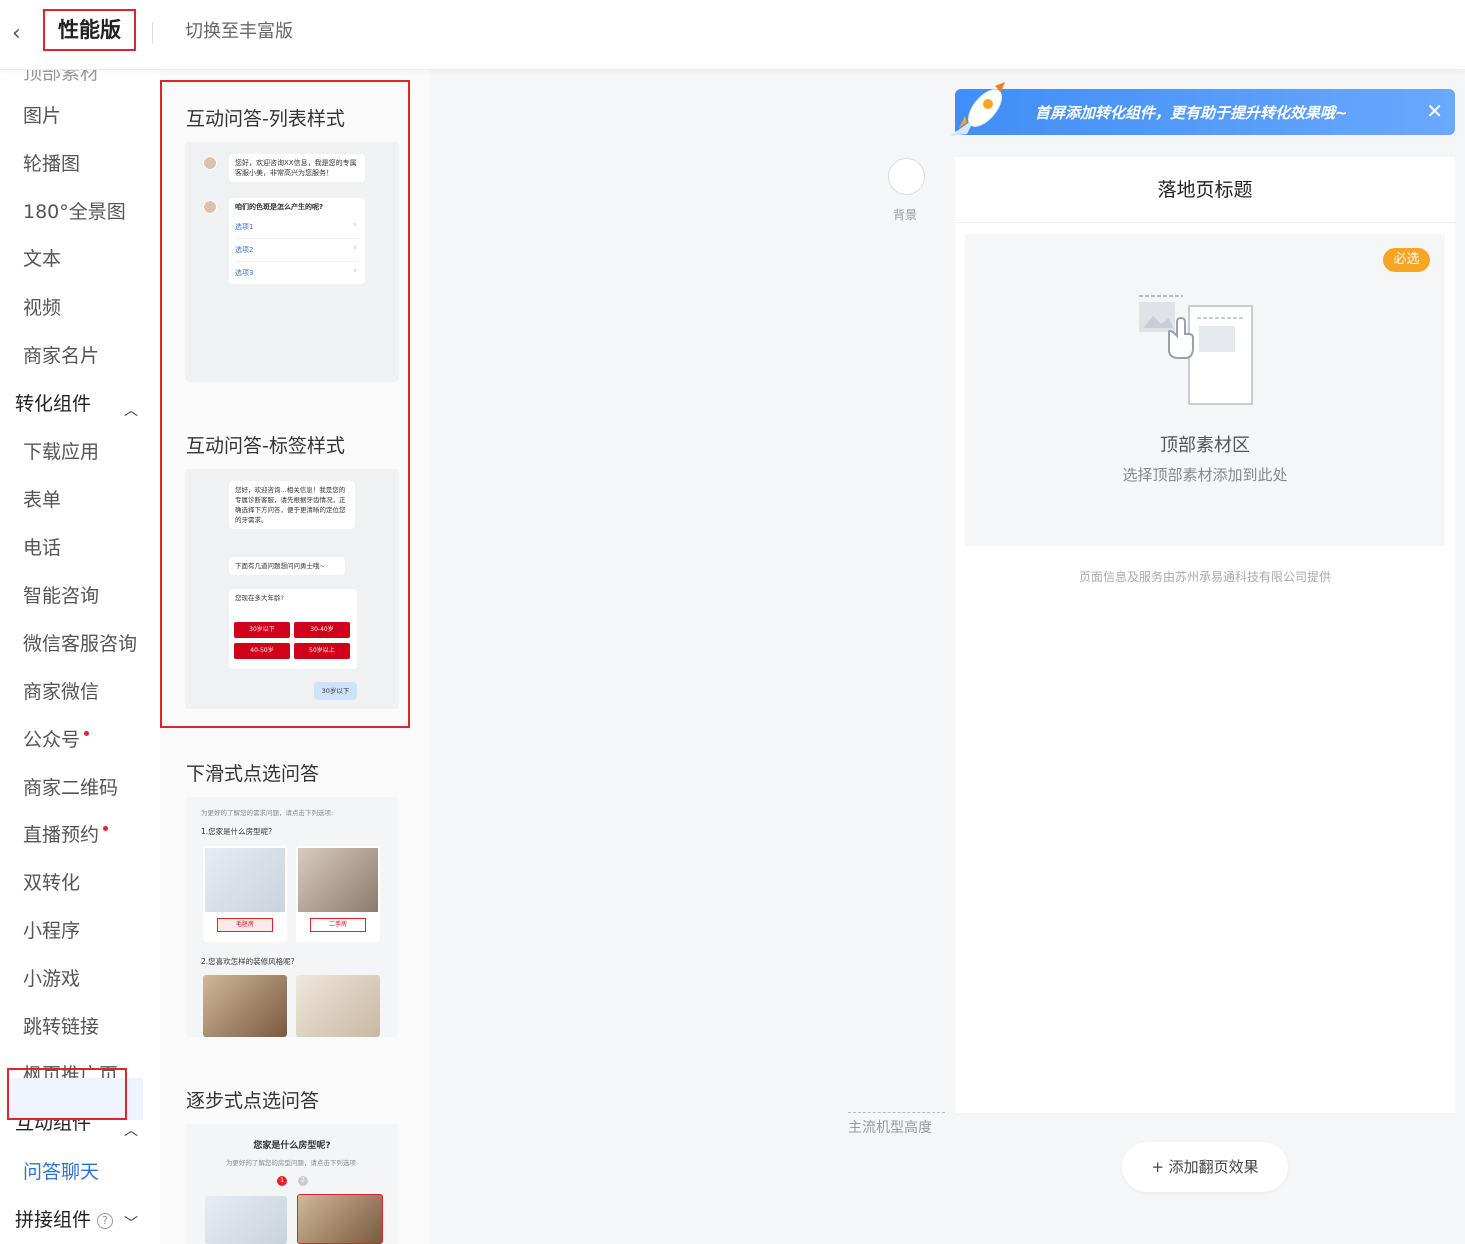 The image size is (1465, 1244). I want to click on option-card: 二手房, so click(338, 894).